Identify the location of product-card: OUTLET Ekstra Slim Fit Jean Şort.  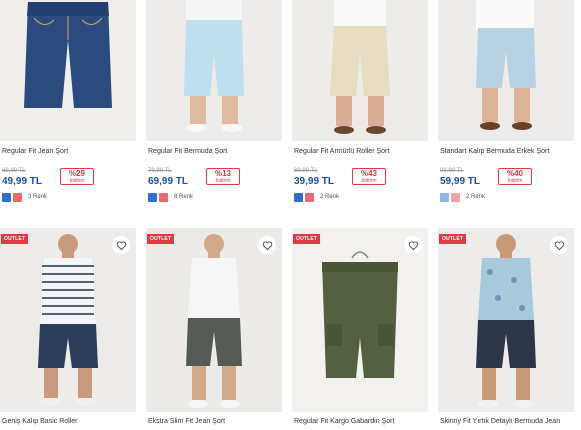
(214, 329).